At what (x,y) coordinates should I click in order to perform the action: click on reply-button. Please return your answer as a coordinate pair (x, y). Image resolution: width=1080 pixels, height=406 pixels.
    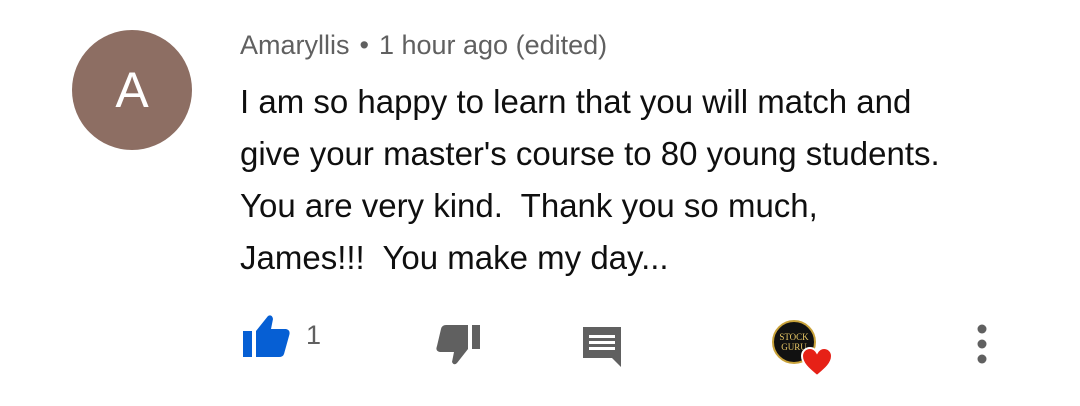
    Looking at the image, I should click on (602, 347).